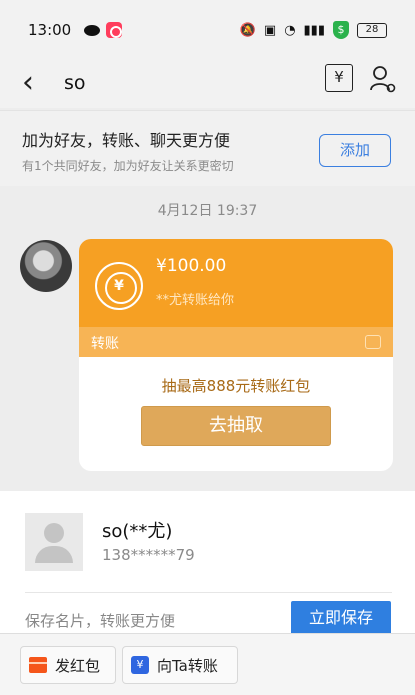  Describe the element at coordinates (78, 665) in the screenshot. I see `send-red-packet-label: 发红包` at that location.